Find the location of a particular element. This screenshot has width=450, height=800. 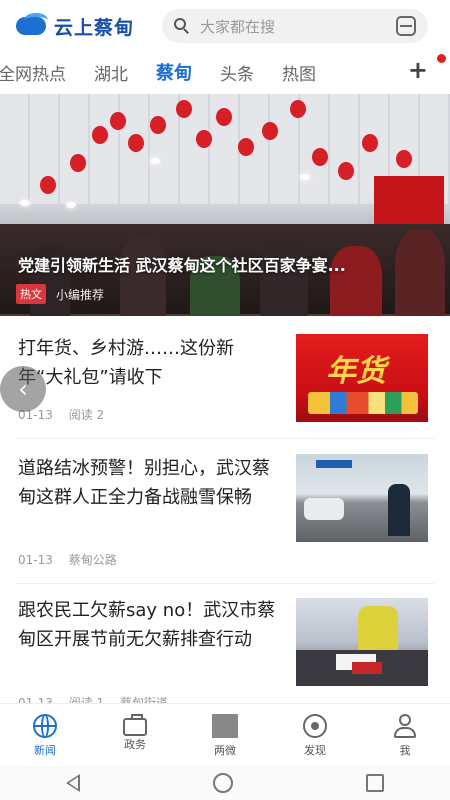

nav-label: 政务 is located at coordinates (135, 744).